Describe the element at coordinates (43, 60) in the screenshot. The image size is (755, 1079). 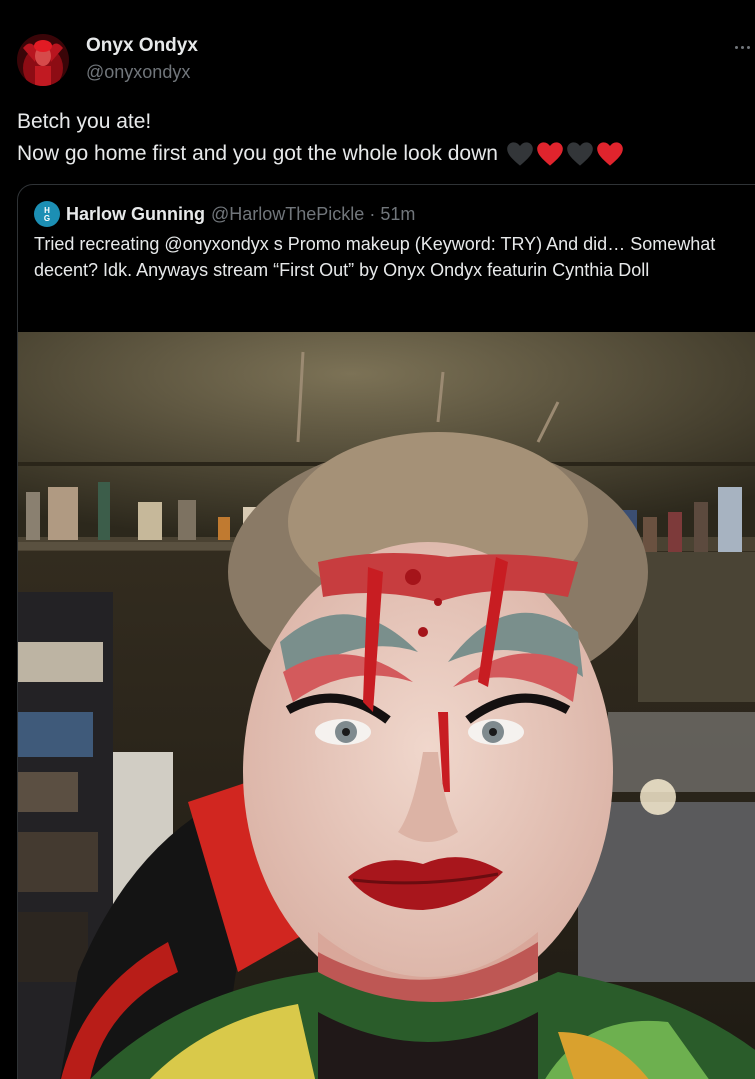
I see `author-avatar` at that location.